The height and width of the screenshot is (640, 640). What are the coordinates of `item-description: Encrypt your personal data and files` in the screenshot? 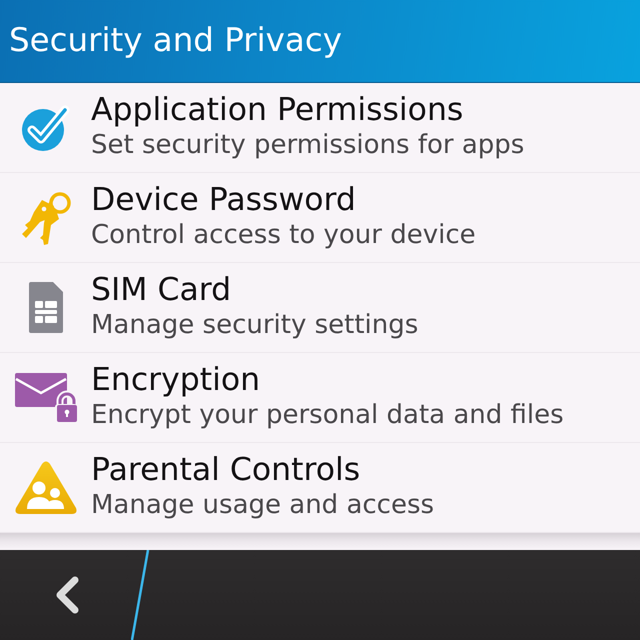 It's located at (327, 415).